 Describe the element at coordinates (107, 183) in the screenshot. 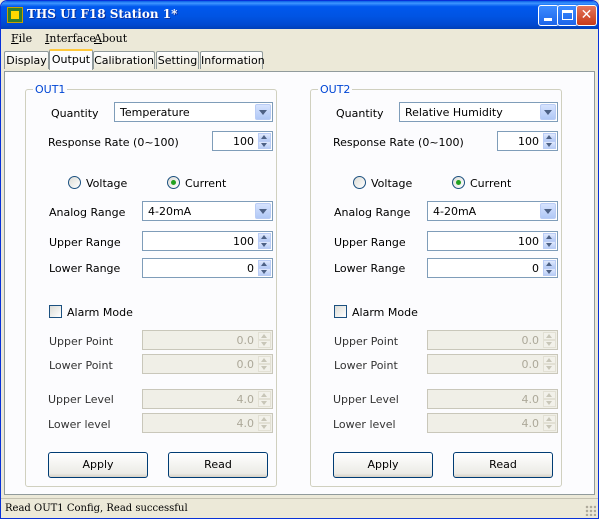

I see `out1-voltage-label: Voltage` at that location.